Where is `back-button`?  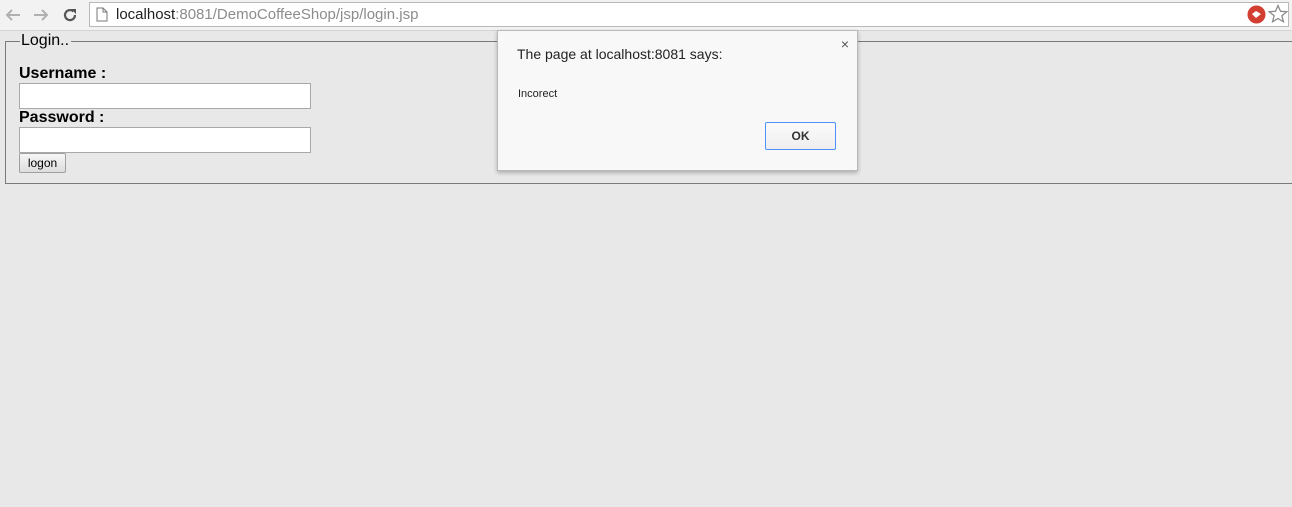 back-button is located at coordinates (13, 15).